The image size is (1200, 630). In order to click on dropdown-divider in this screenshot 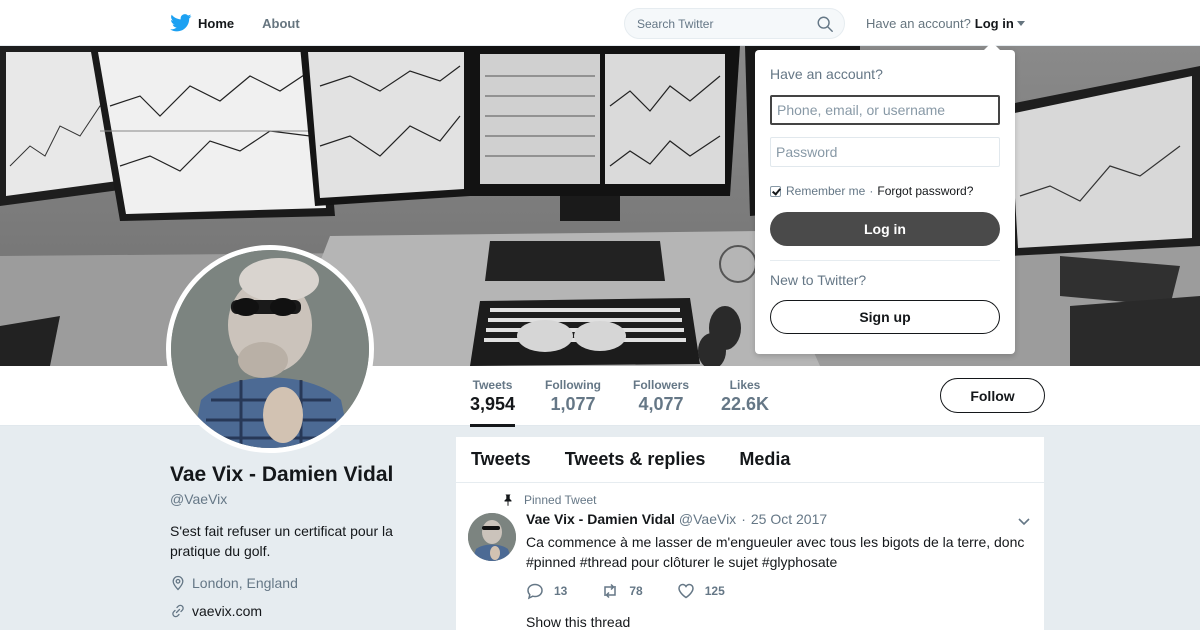, I will do `click(885, 260)`.